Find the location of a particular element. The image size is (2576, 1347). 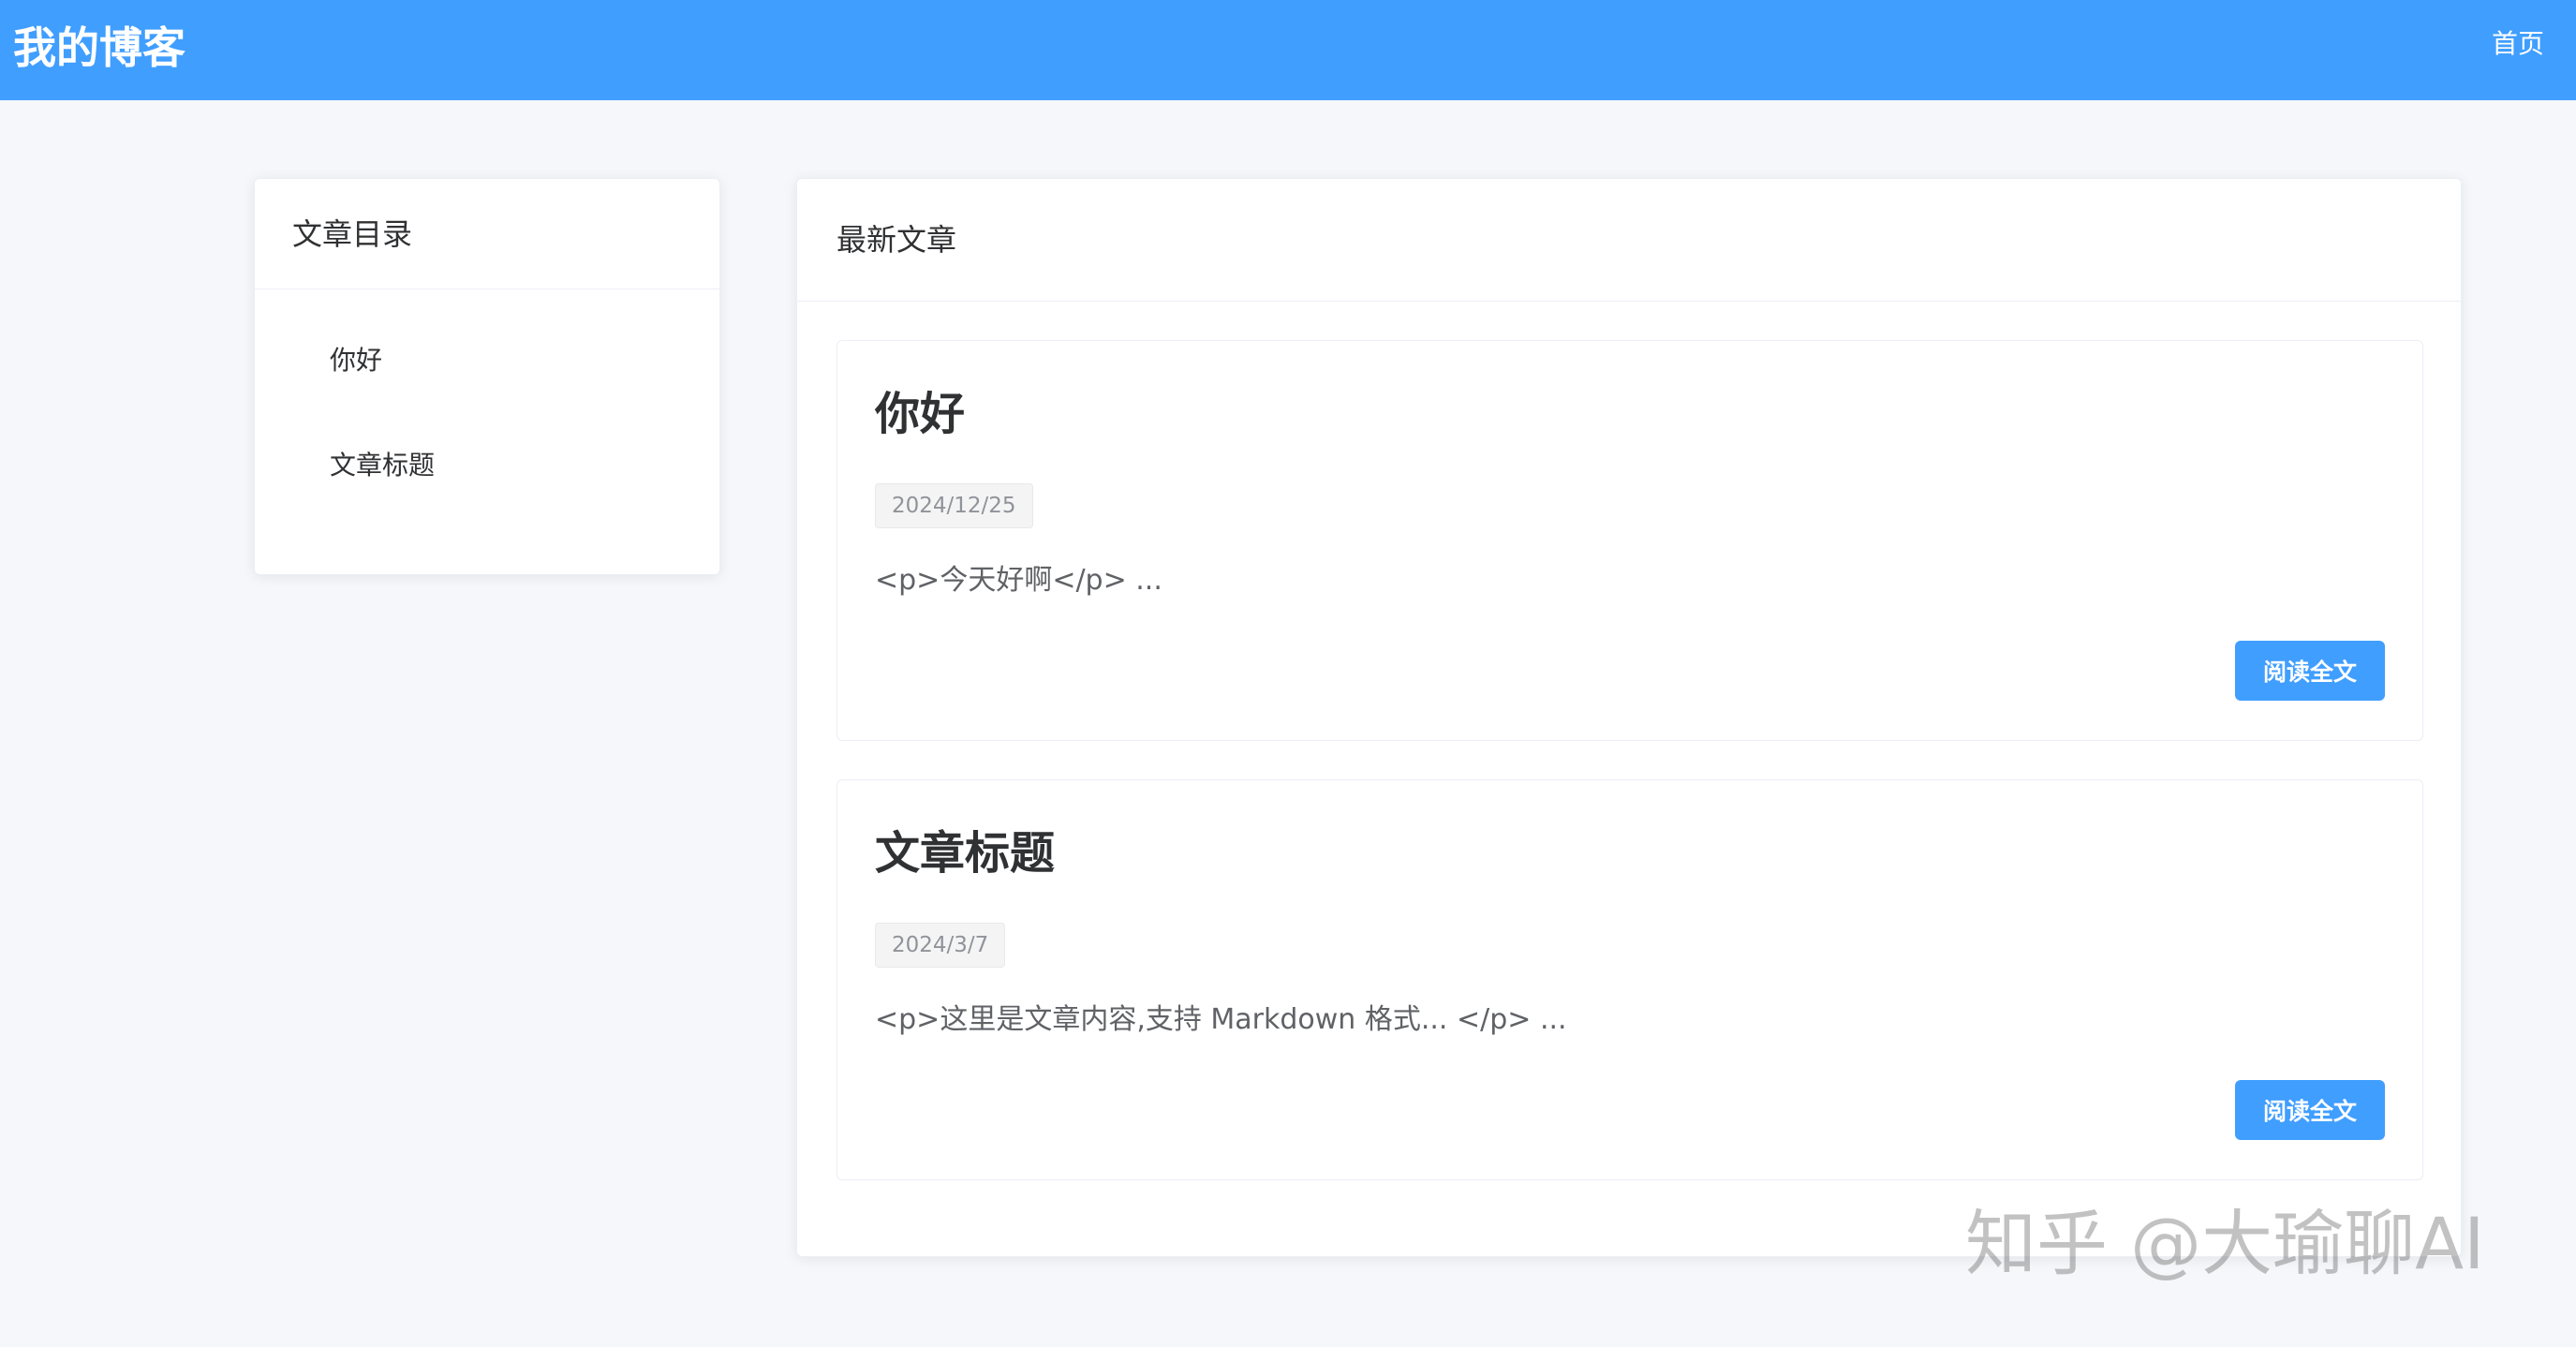

article-date-tag: 2024/12/25 is located at coordinates (954, 506).